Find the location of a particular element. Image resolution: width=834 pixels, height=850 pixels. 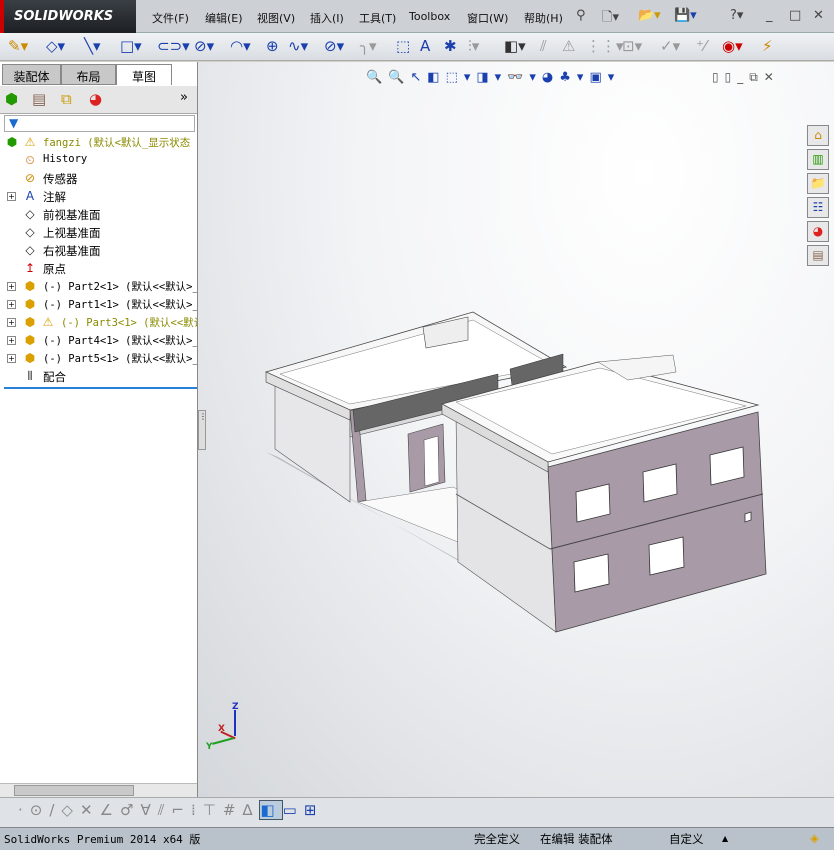

smart-dimension-icon: ◇▾ is located at coordinates (55, 46).